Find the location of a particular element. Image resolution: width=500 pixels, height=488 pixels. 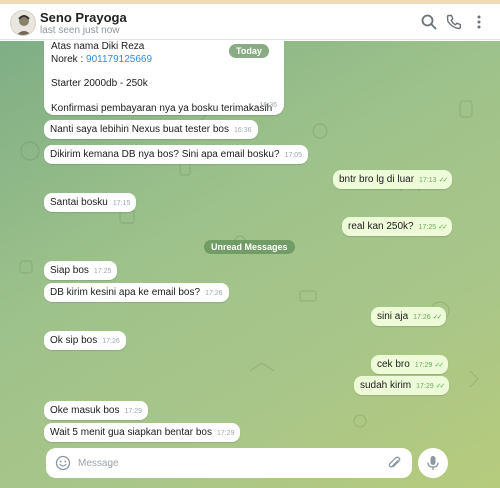

avatar is located at coordinates (23, 23).